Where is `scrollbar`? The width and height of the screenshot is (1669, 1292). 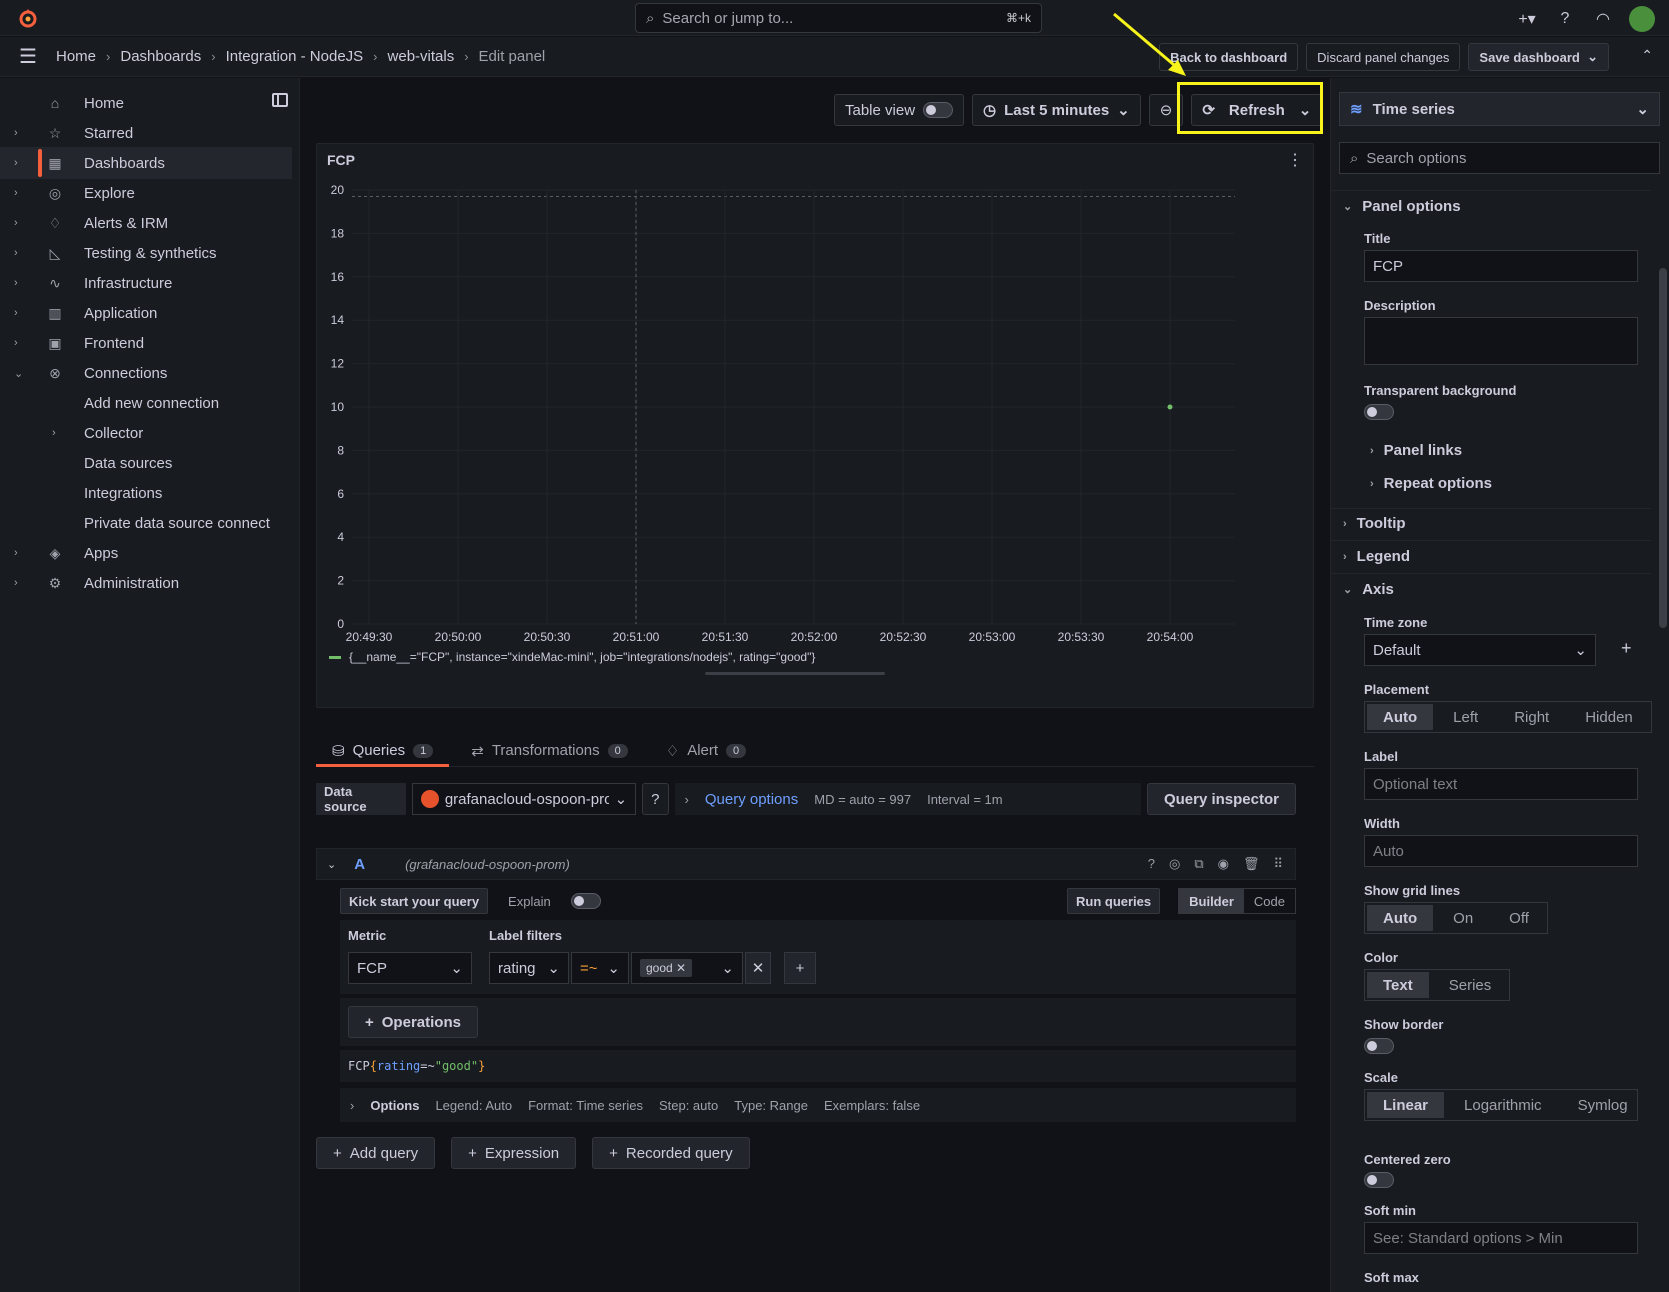
scrollbar is located at coordinates (1663, 448).